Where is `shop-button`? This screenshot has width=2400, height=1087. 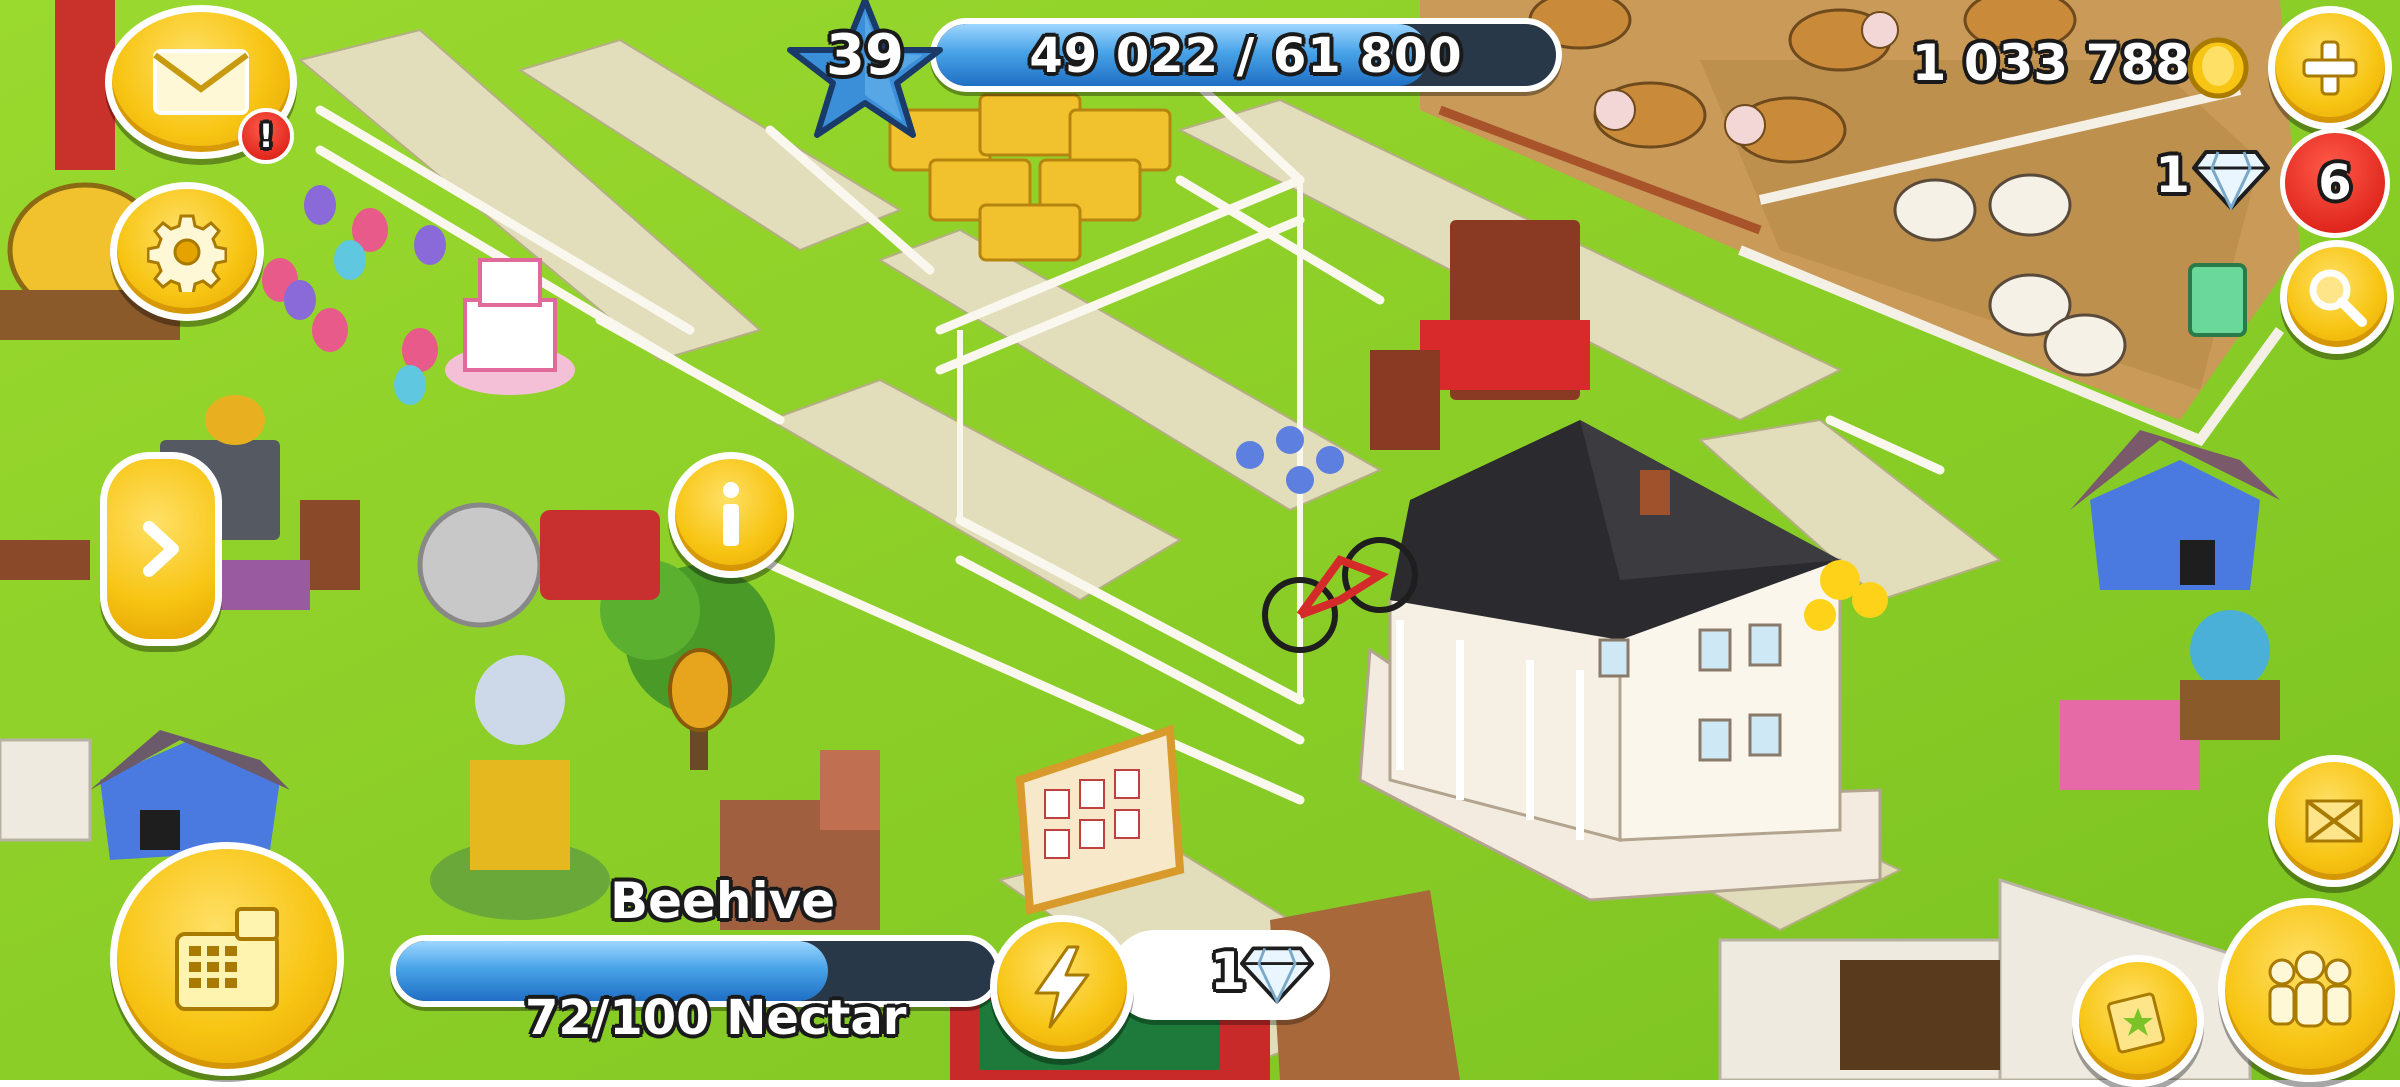 shop-button is located at coordinates (227, 959).